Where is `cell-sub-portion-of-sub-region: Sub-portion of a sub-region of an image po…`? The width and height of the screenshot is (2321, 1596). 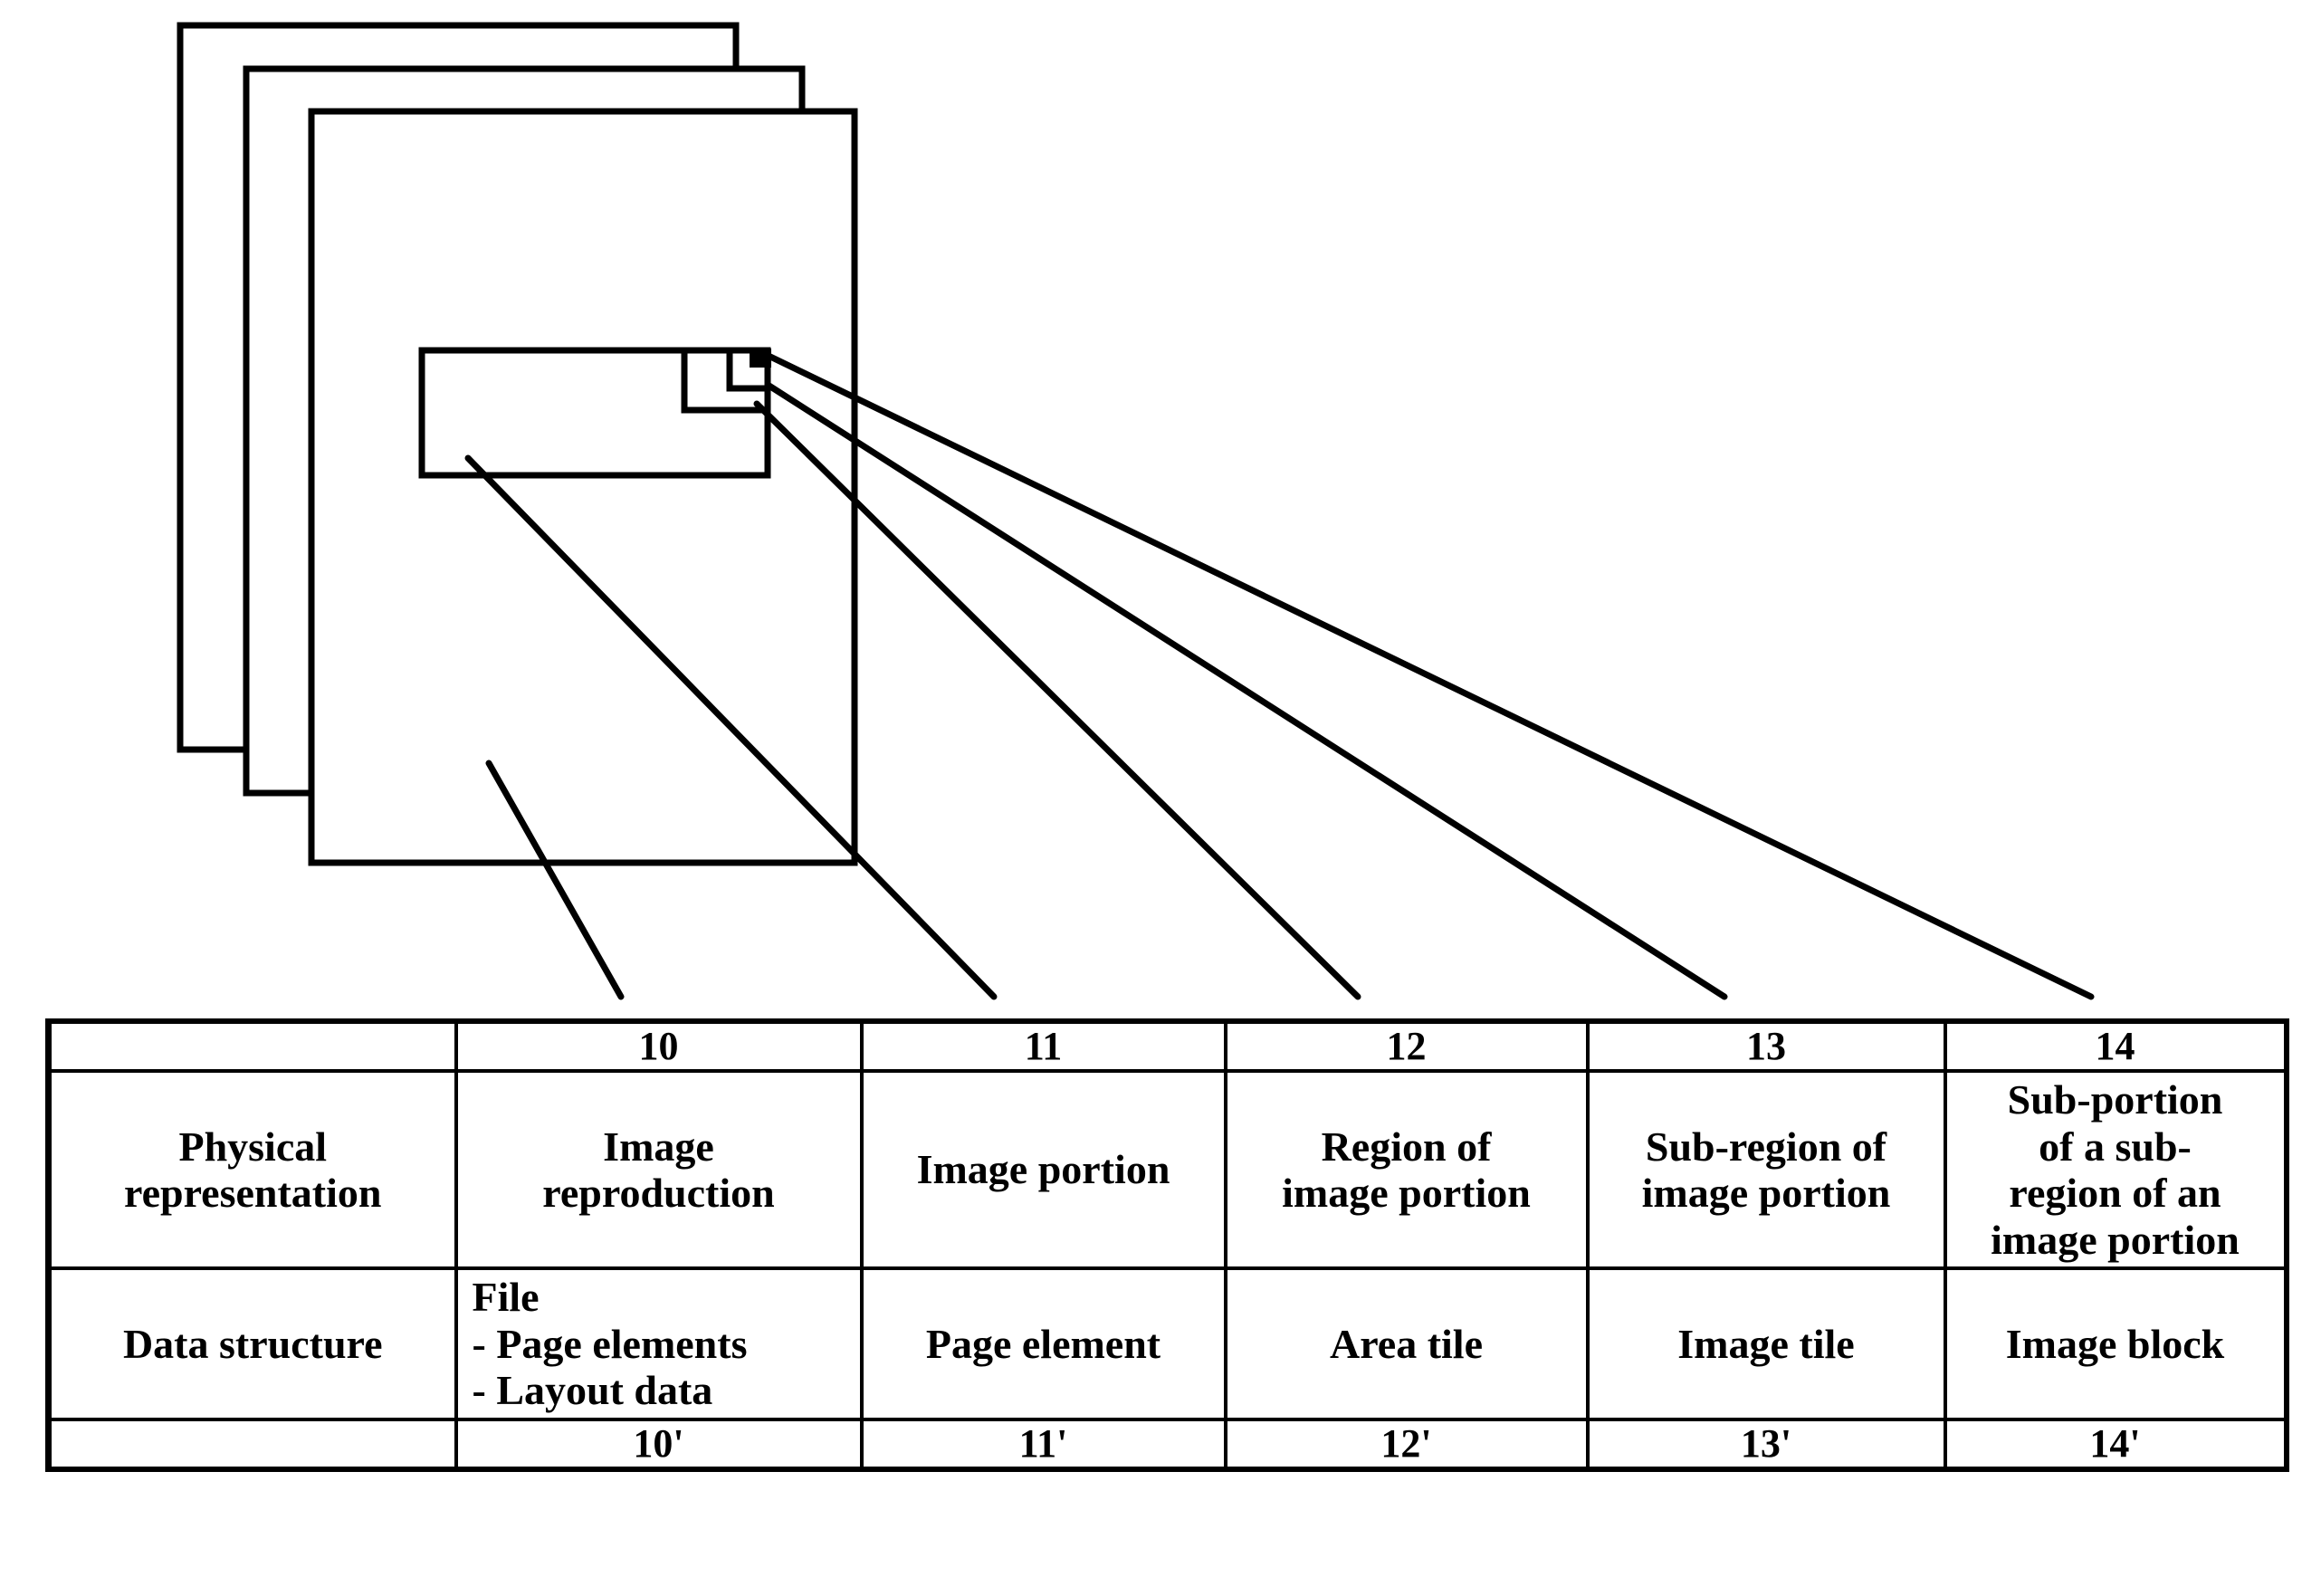
cell-sub-portion-of-sub-region: Sub-portion of a sub-region of an image po… is located at coordinates (2116, 1169).